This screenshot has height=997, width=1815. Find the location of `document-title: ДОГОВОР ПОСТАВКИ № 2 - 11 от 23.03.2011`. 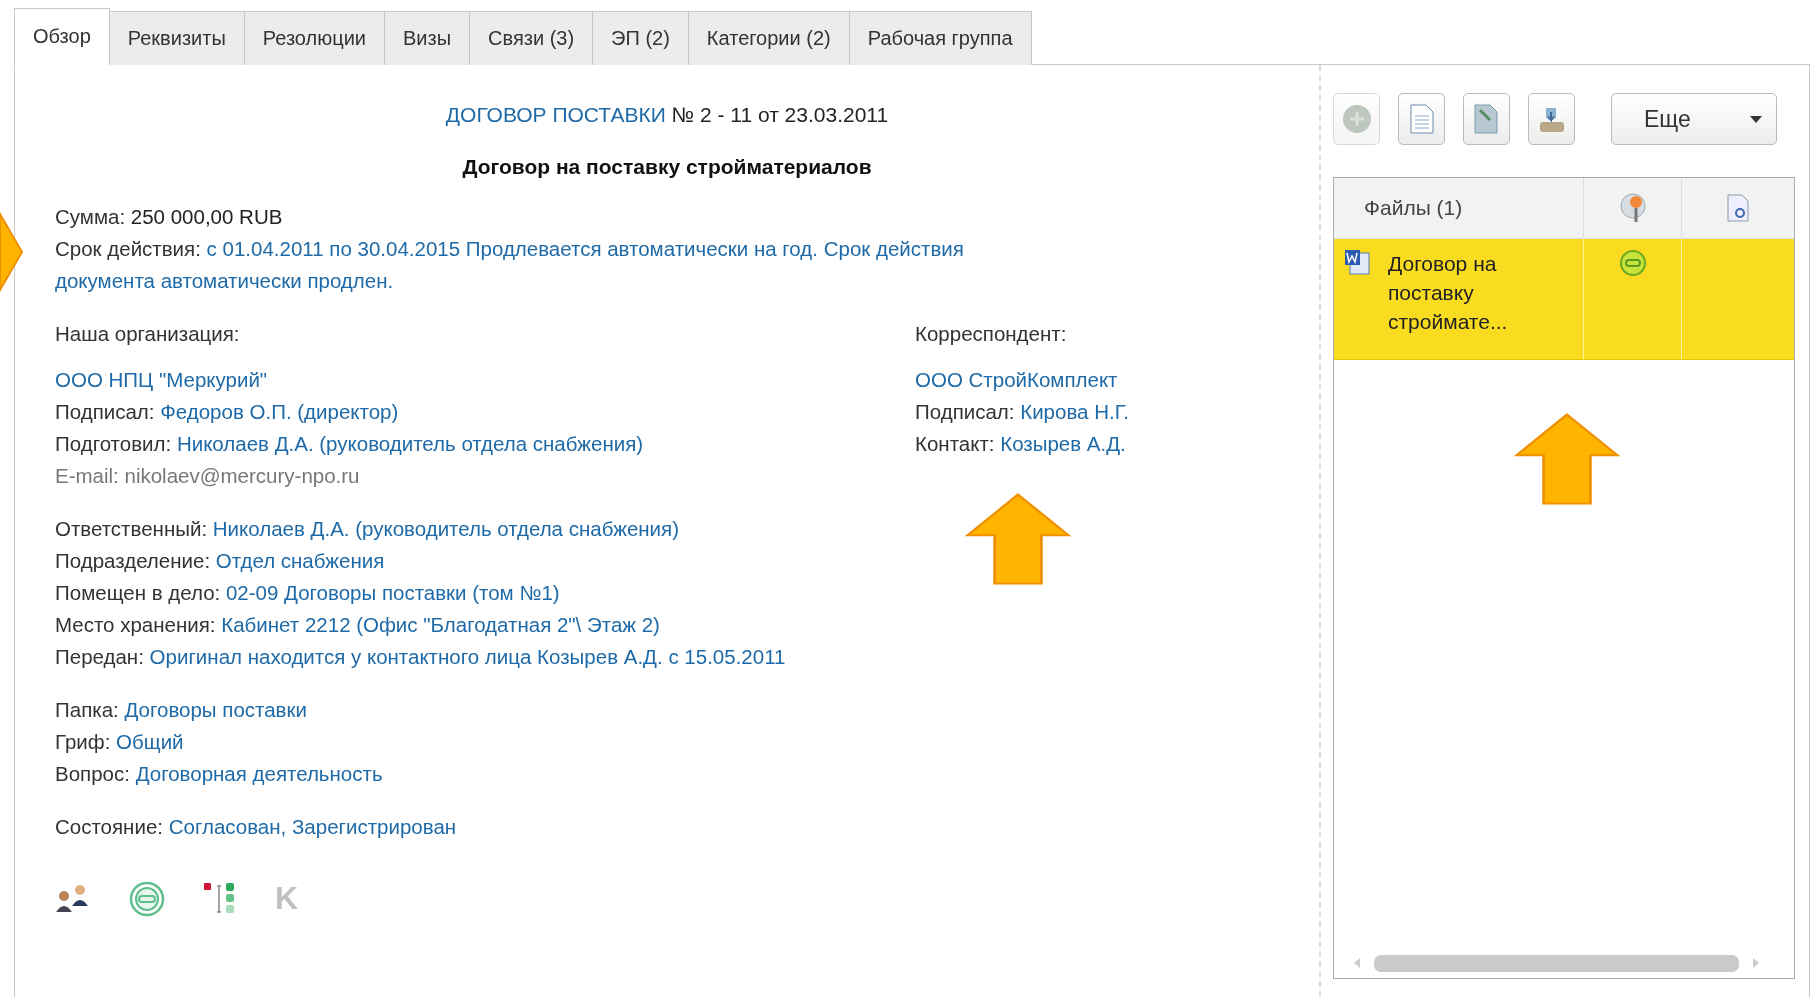

document-title: ДОГОВОР ПОСТАВКИ № 2 - 11 от 23.03.2011 is located at coordinates (667, 115).